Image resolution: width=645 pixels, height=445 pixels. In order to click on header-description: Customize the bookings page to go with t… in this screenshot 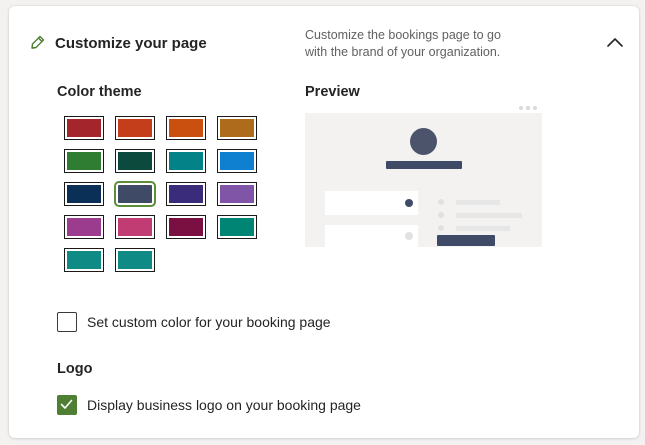, I will do `click(403, 43)`.